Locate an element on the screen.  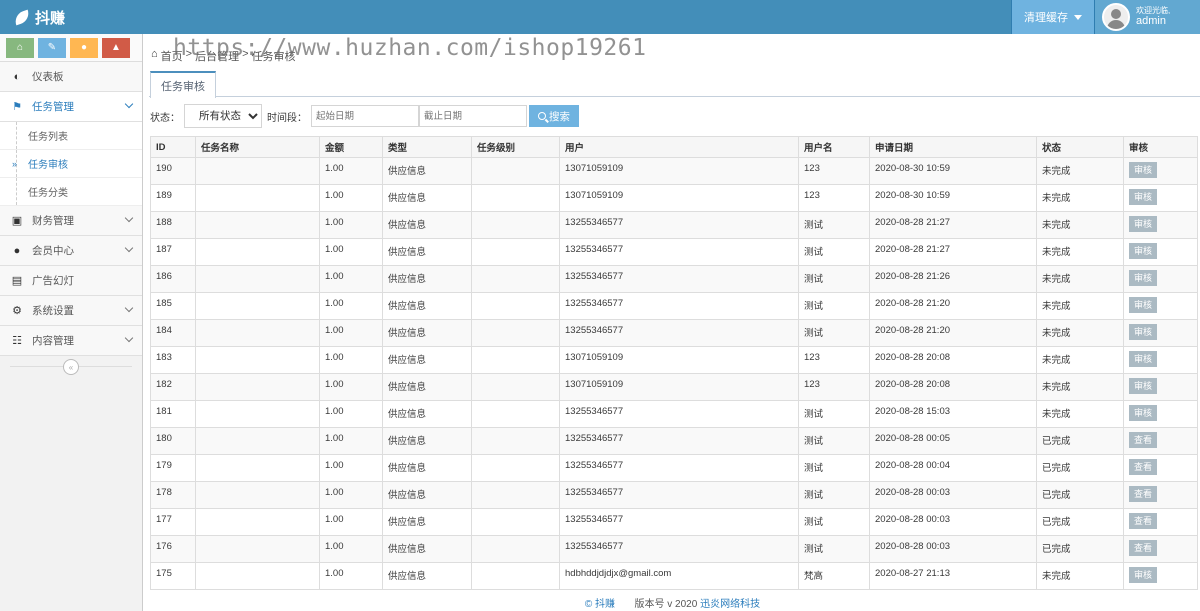
tab-bar: 任务审核 is located at coordinates (674, 84).